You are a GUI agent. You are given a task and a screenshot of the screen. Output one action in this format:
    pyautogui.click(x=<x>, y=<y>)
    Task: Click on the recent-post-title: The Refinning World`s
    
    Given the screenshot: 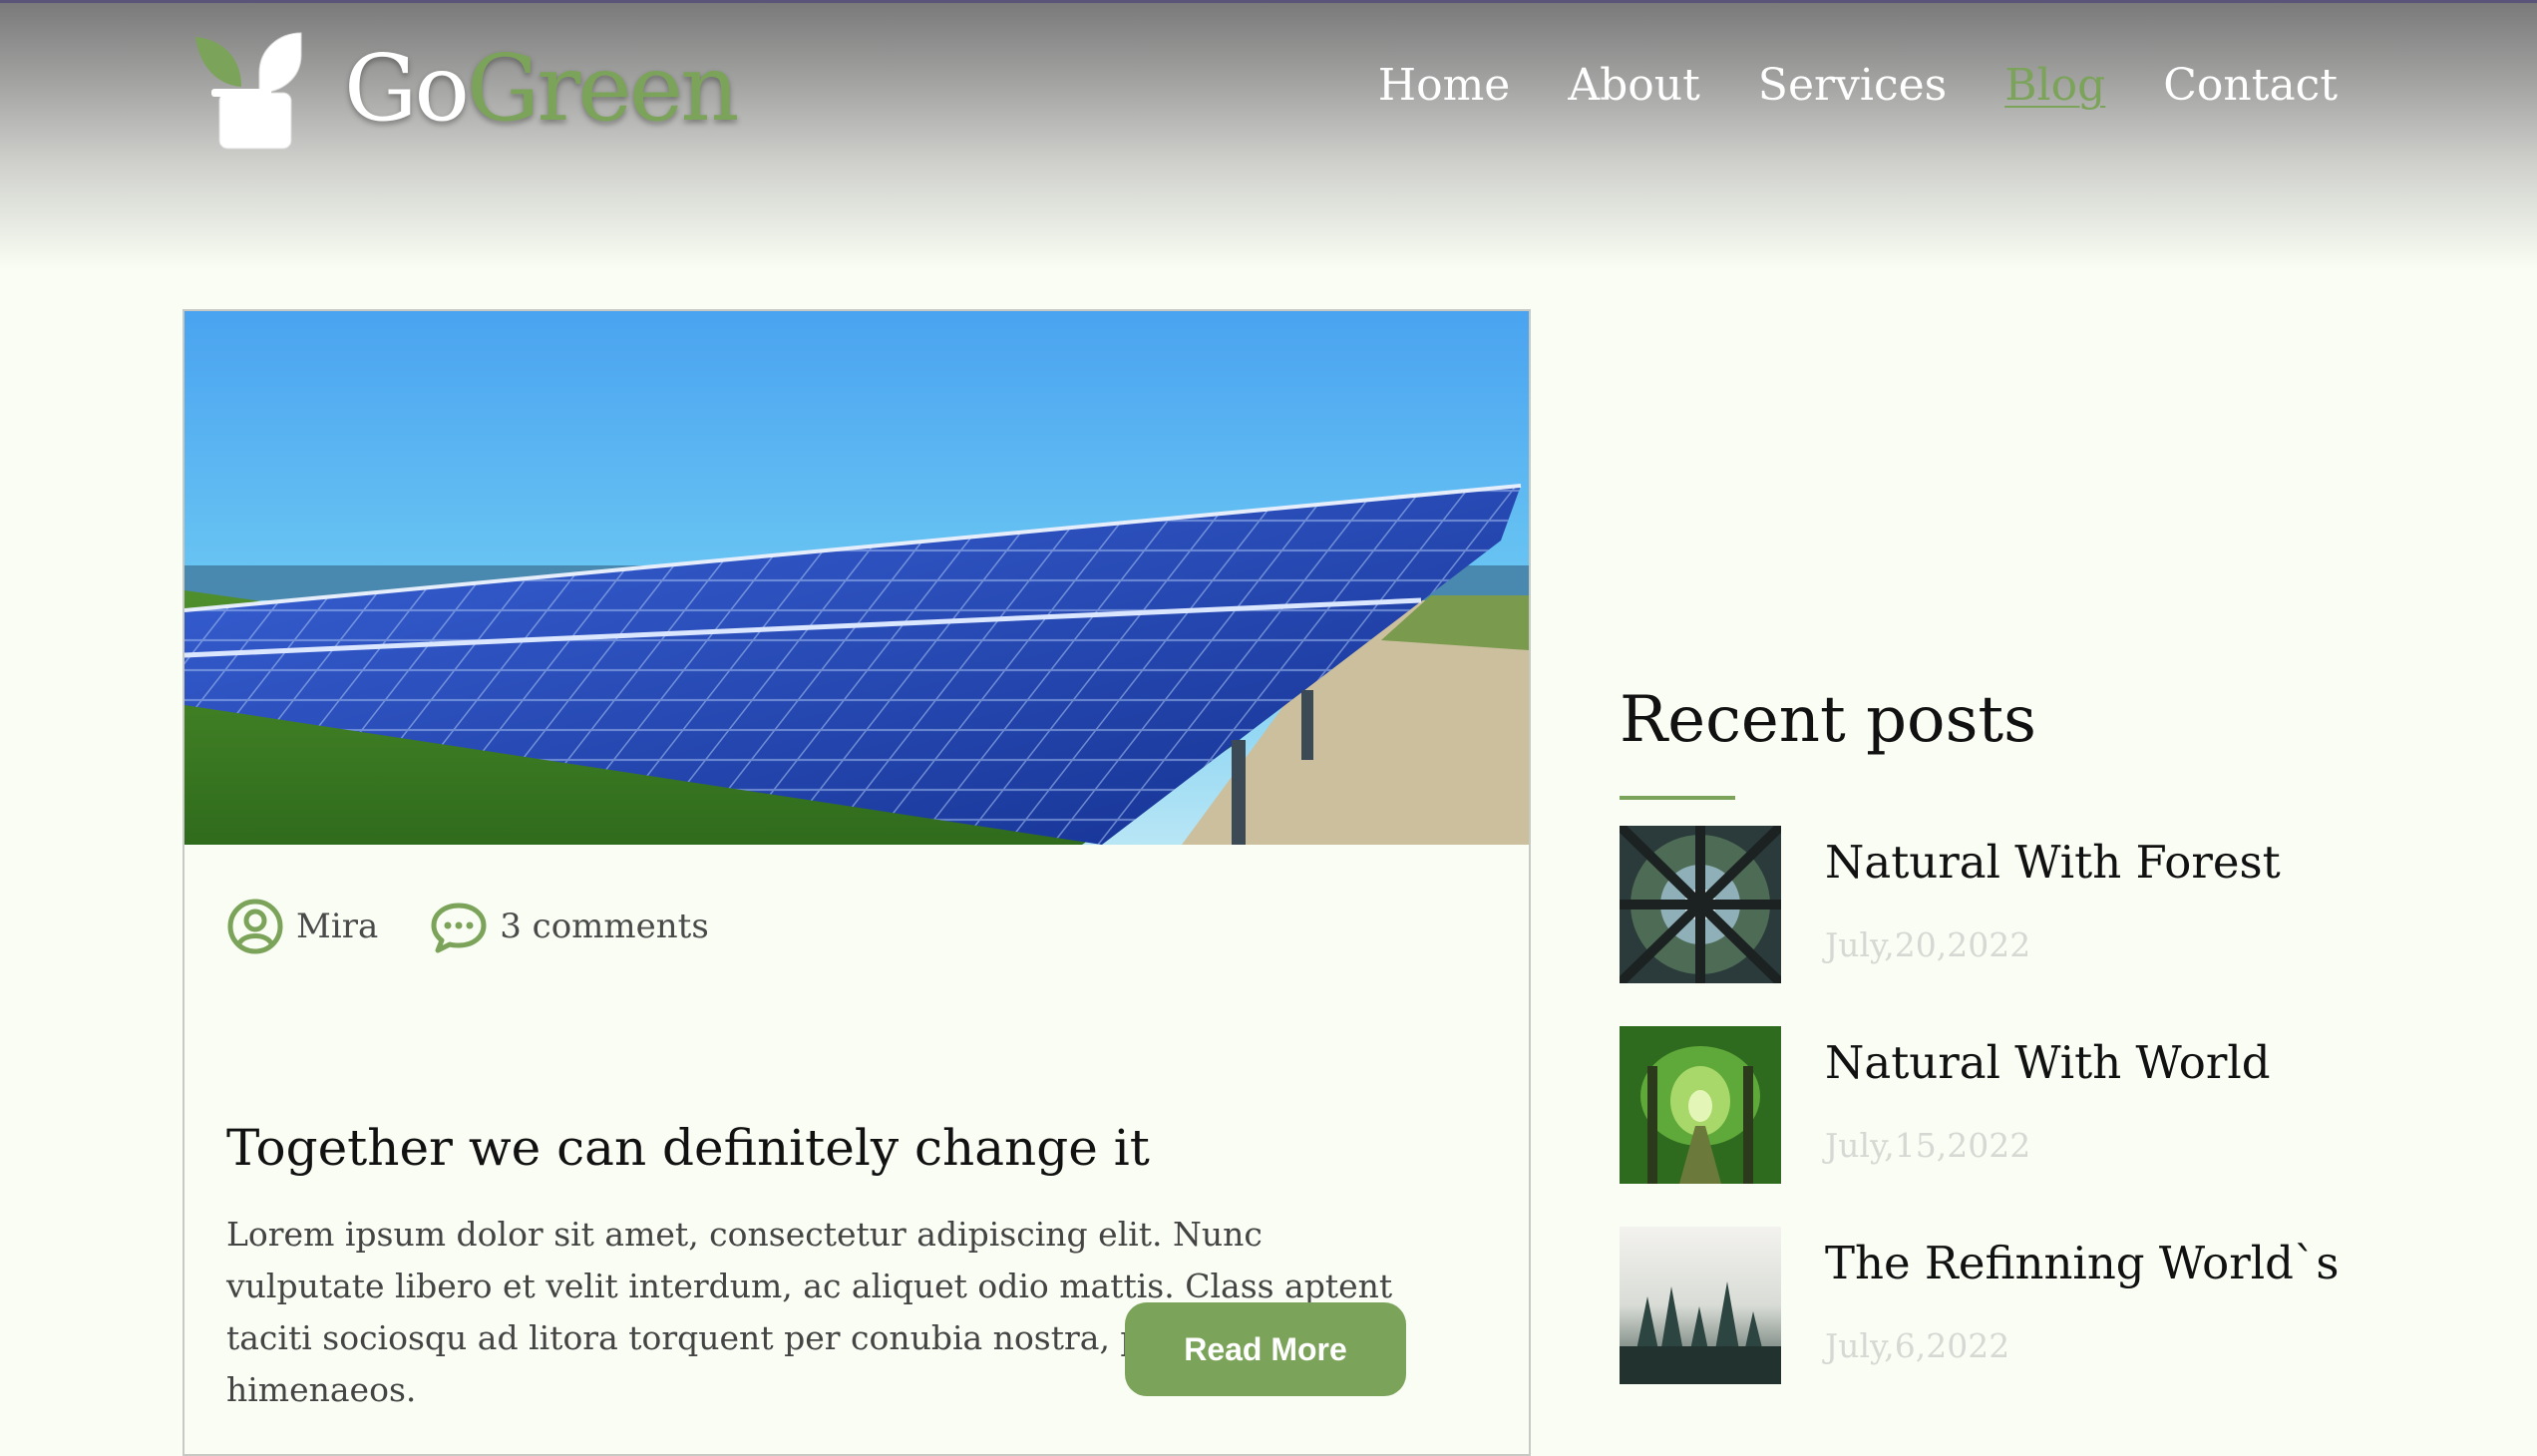 What is the action you would take?
    pyautogui.click(x=2082, y=1263)
    